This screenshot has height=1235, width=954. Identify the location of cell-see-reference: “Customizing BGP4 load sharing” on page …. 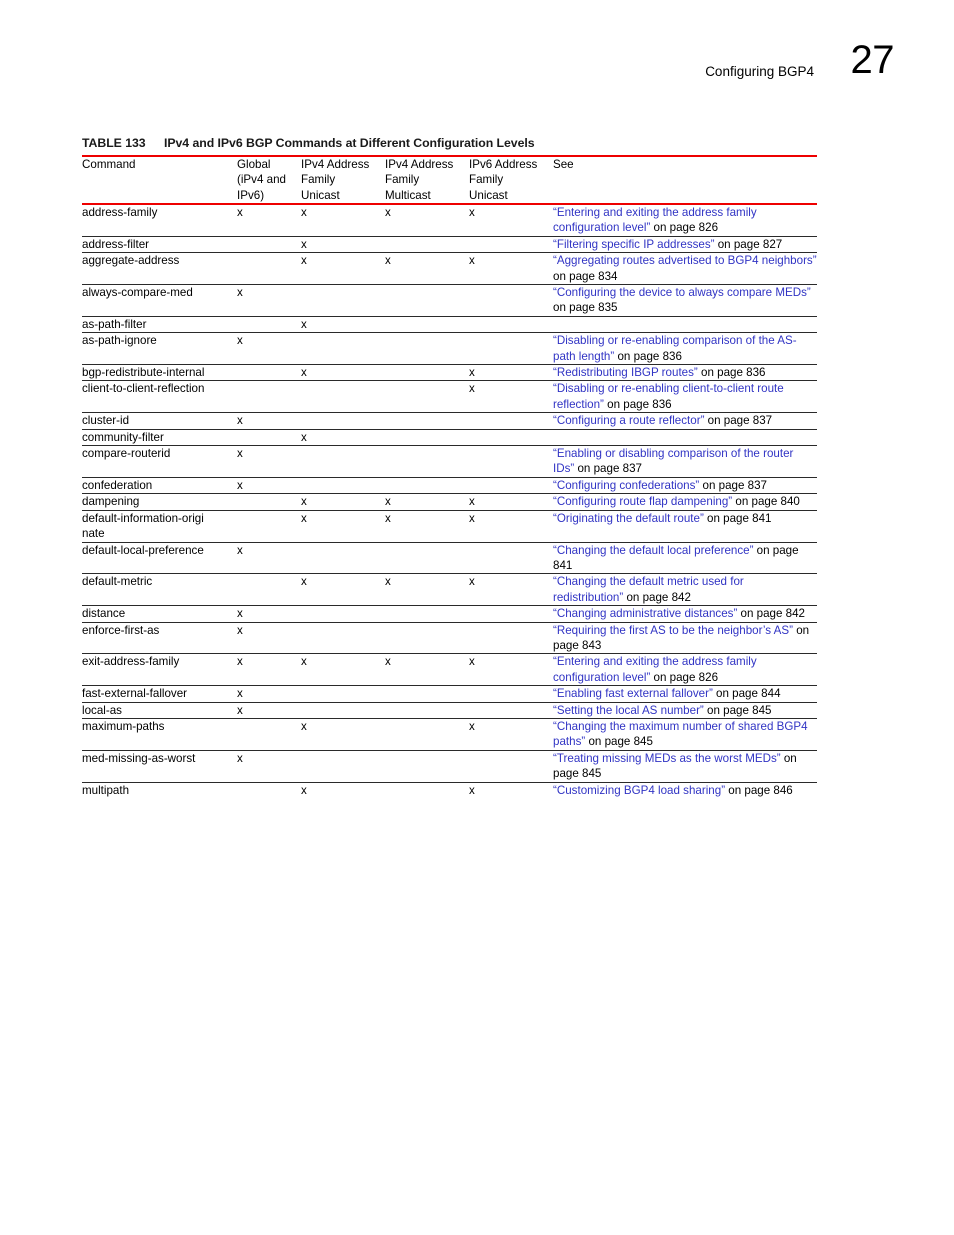
(685, 790).